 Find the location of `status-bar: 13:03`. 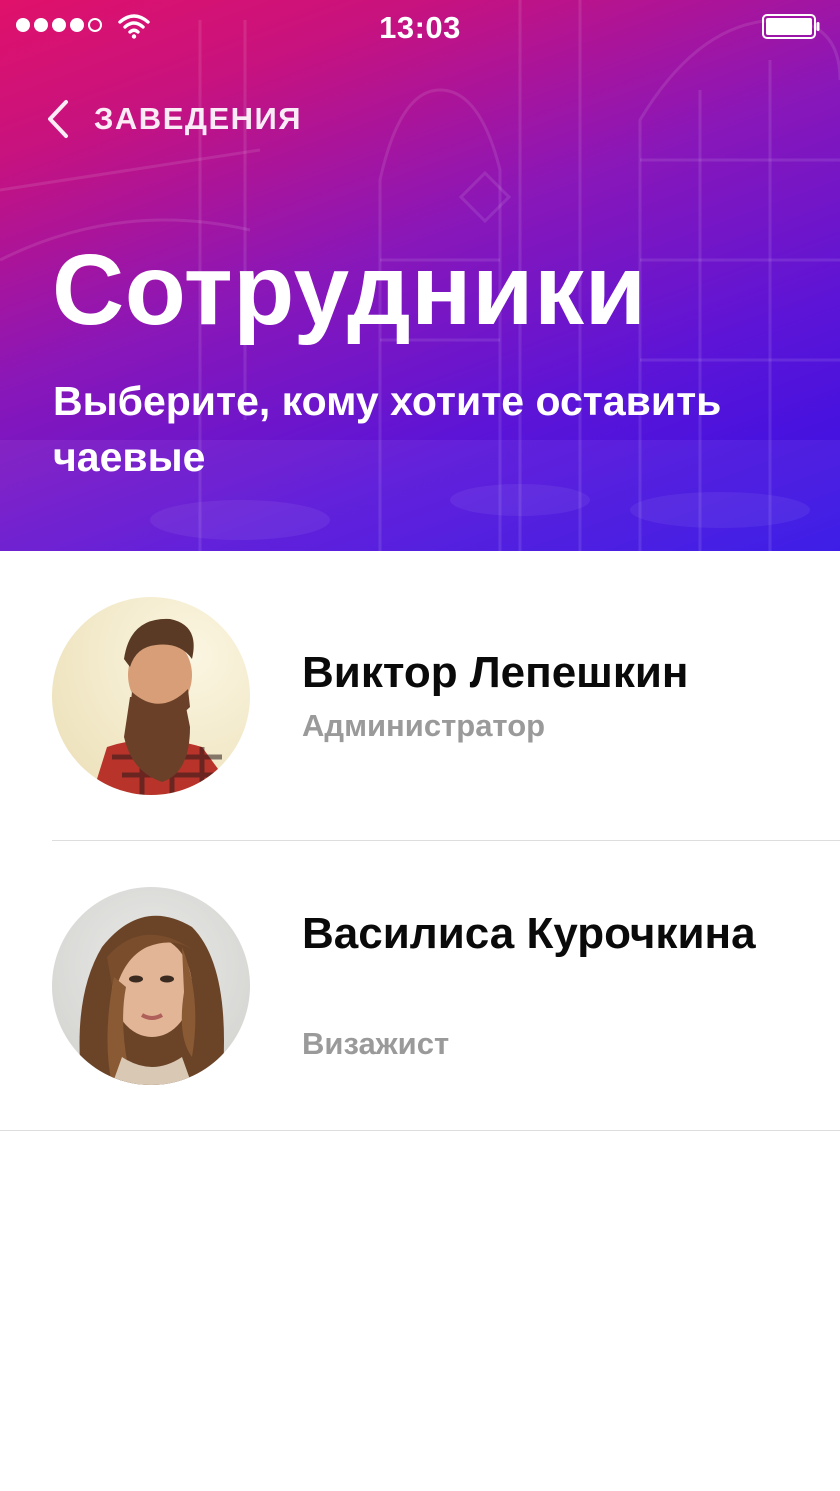

status-bar: 13:03 is located at coordinates (420, 27).